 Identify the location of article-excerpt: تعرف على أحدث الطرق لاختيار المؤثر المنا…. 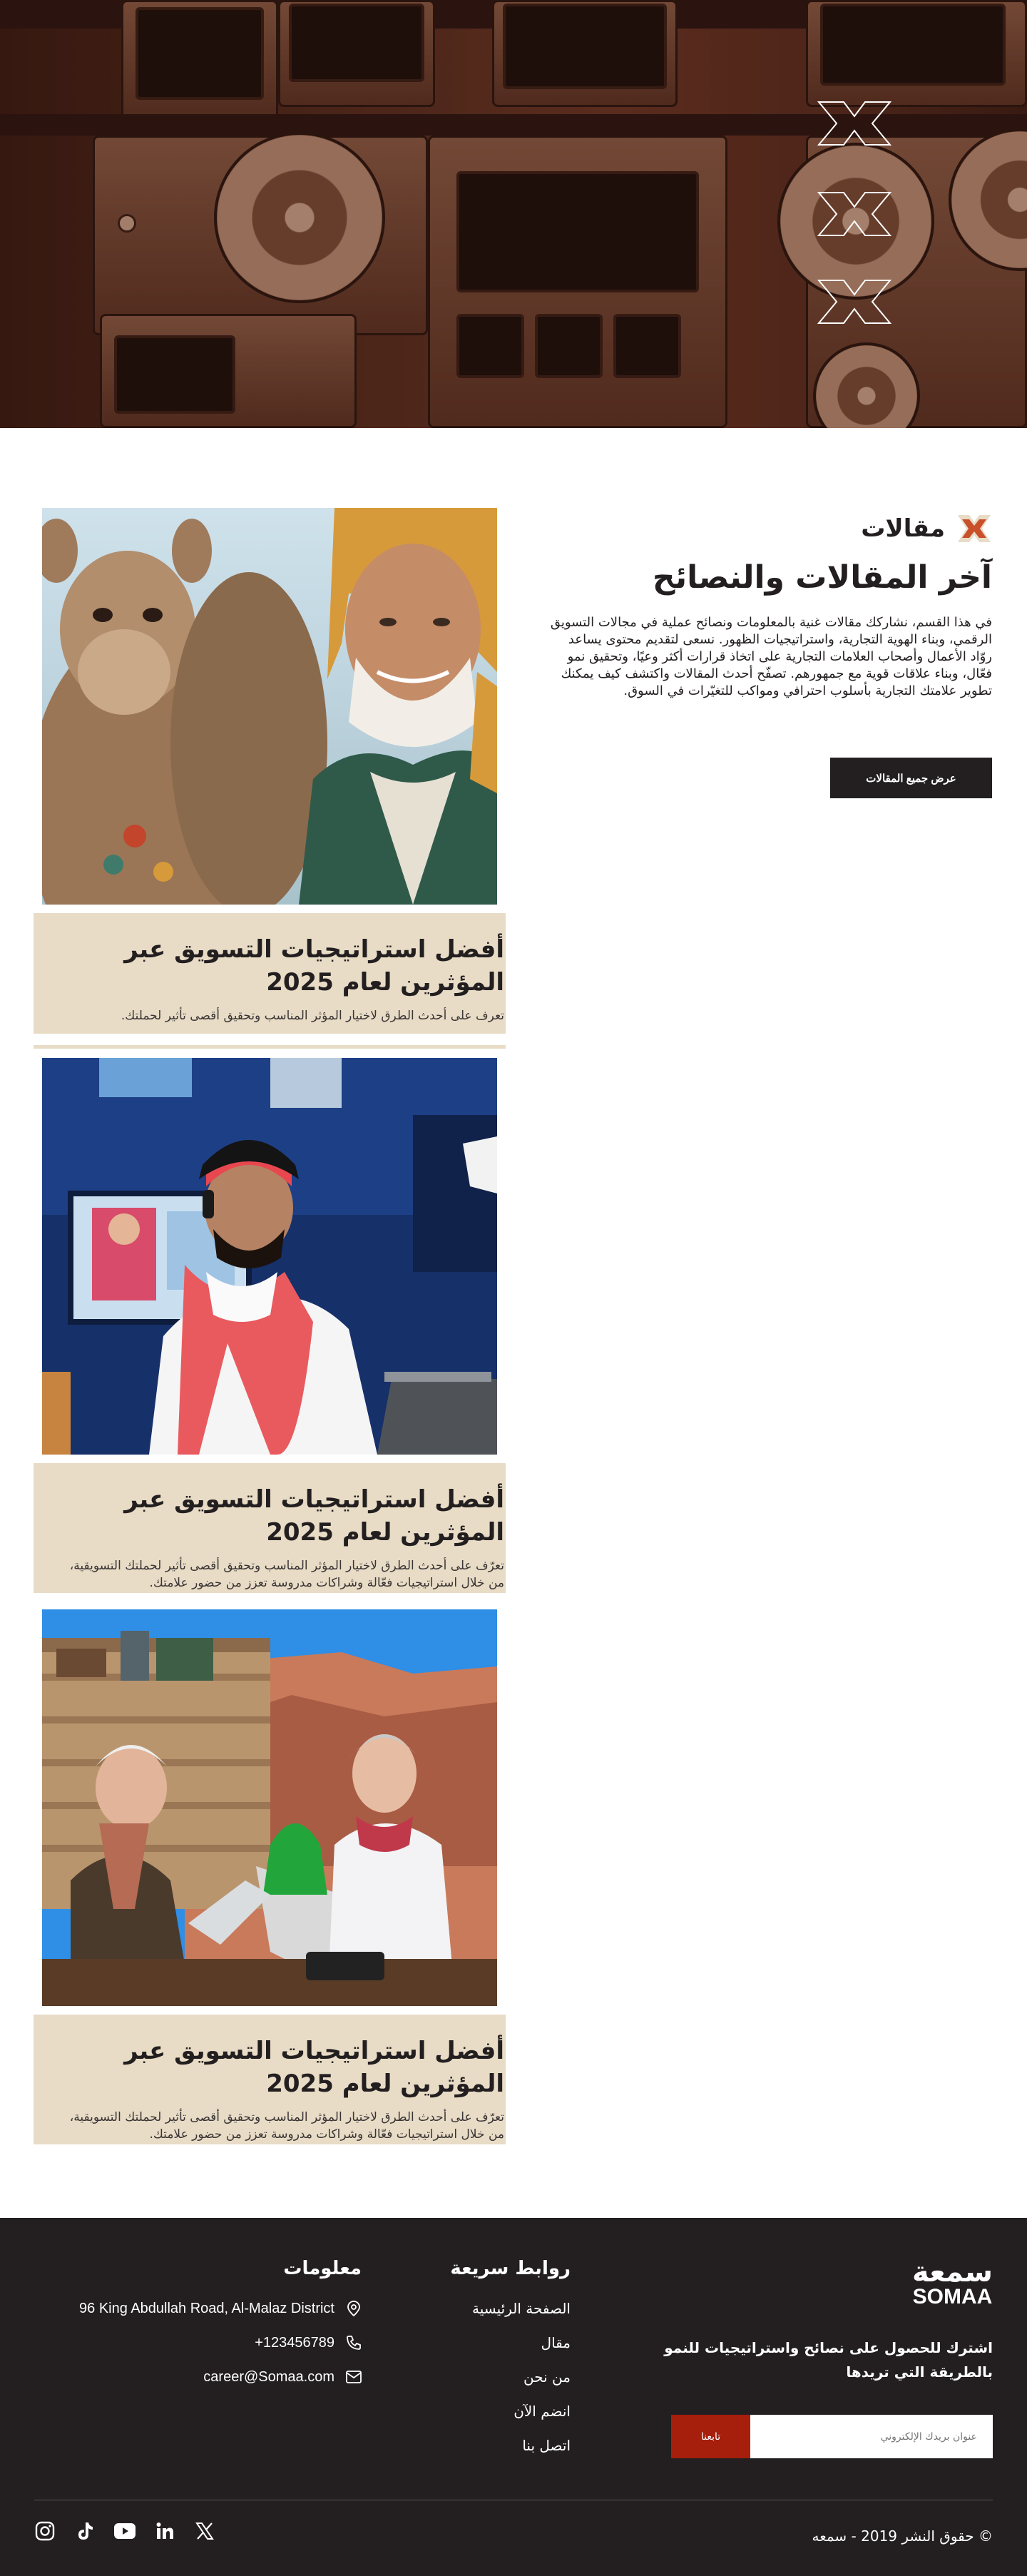
(312, 1016).